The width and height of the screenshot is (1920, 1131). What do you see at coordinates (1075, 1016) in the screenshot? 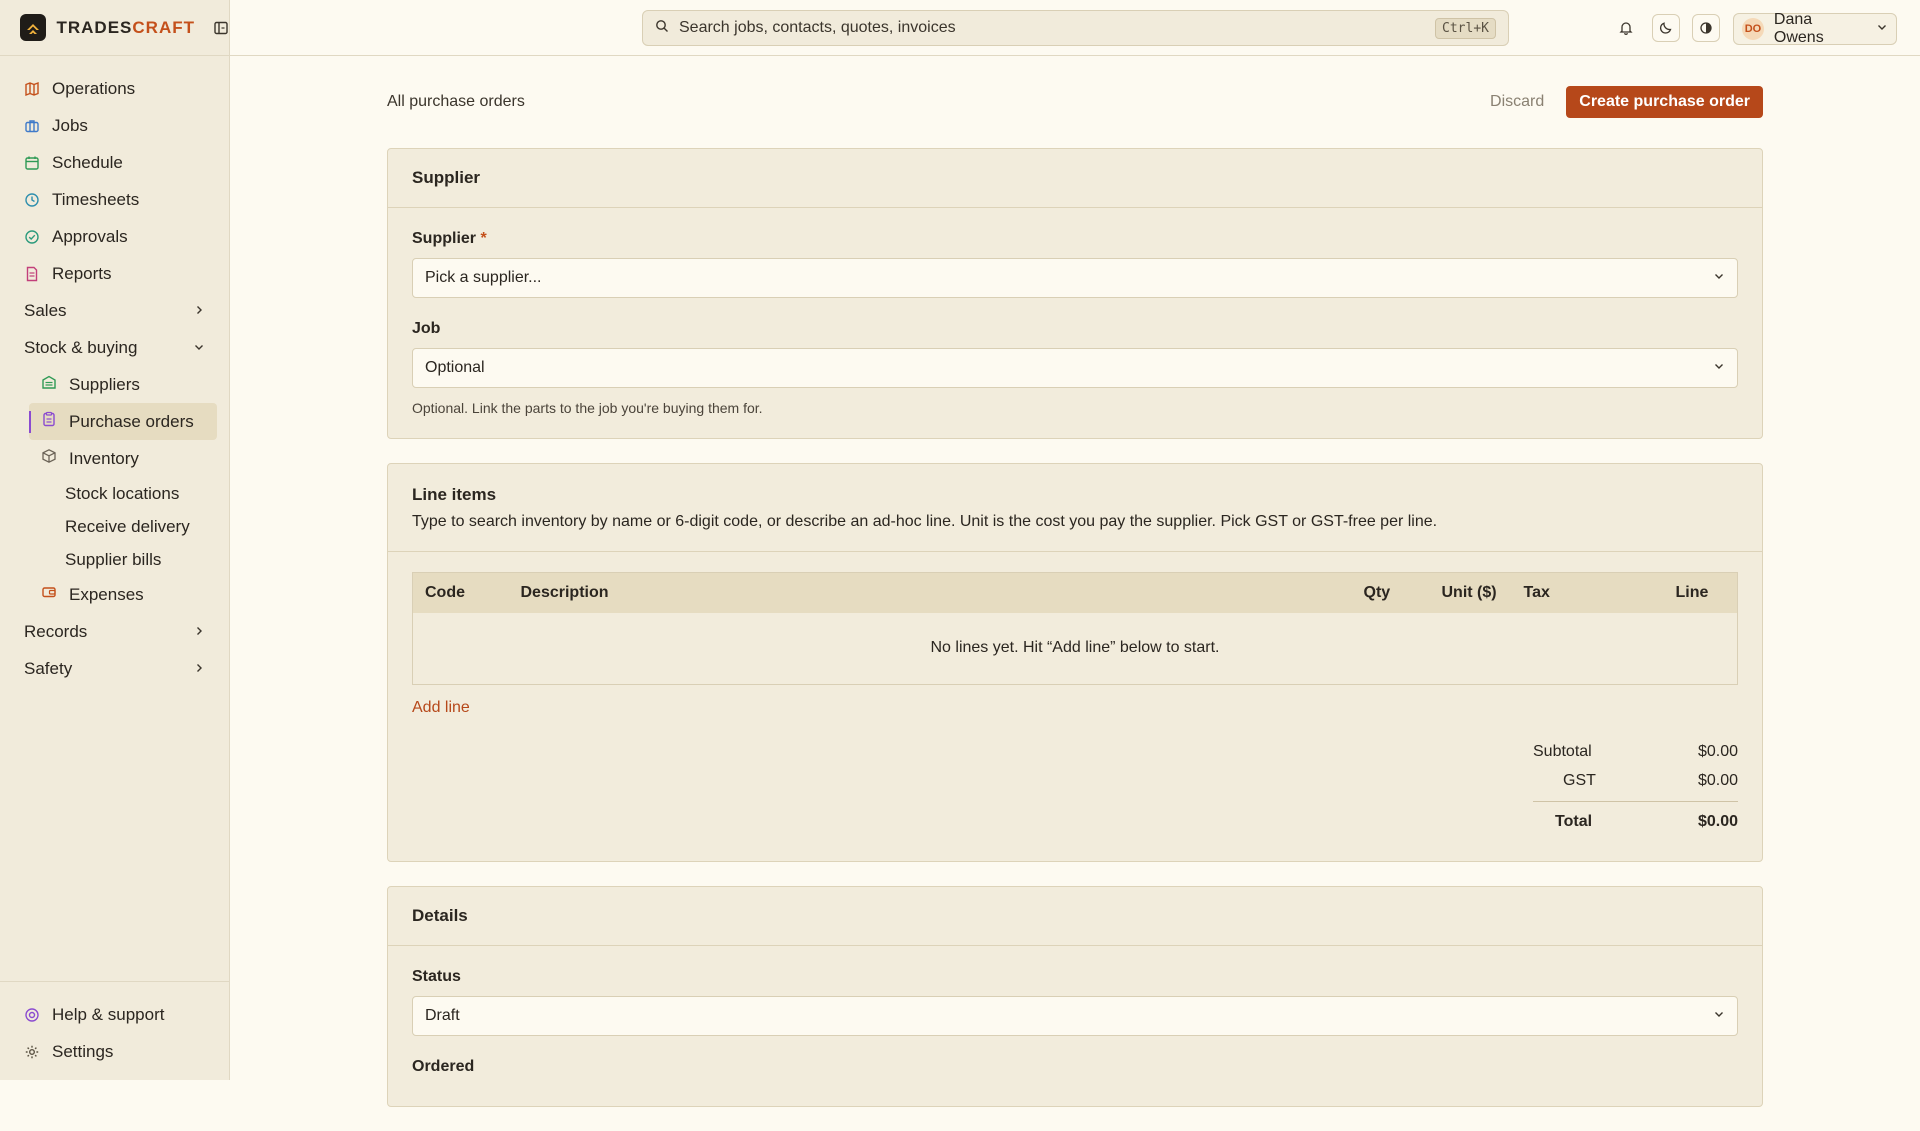
I see `status-select: Draft` at bounding box center [1075, 1016].